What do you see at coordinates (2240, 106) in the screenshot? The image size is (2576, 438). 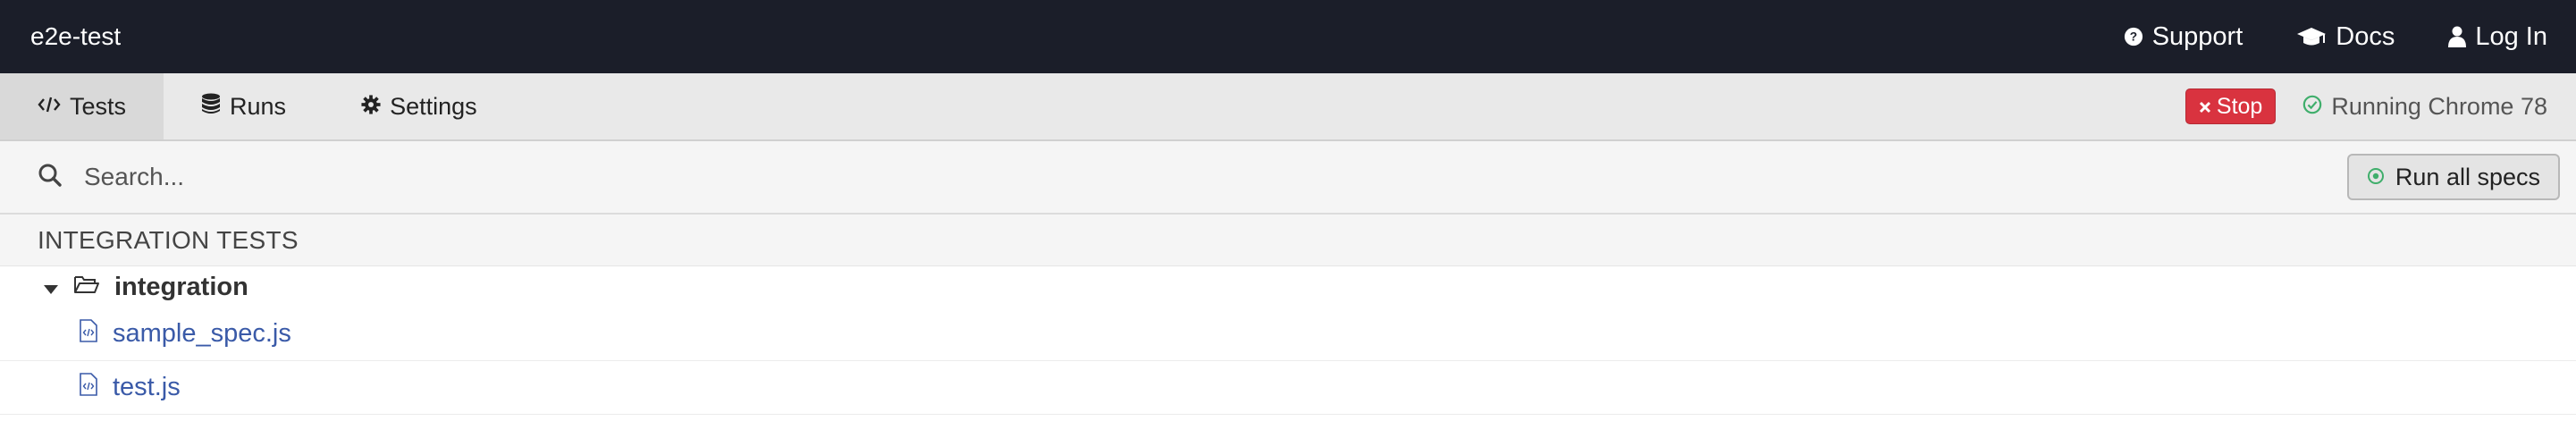 I see `stop-button-label: Stop` at bounding box center [2240, 106].